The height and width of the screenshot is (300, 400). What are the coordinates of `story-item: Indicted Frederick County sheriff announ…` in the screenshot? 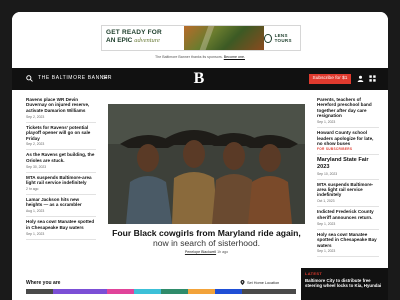 It's located at (348, 218).